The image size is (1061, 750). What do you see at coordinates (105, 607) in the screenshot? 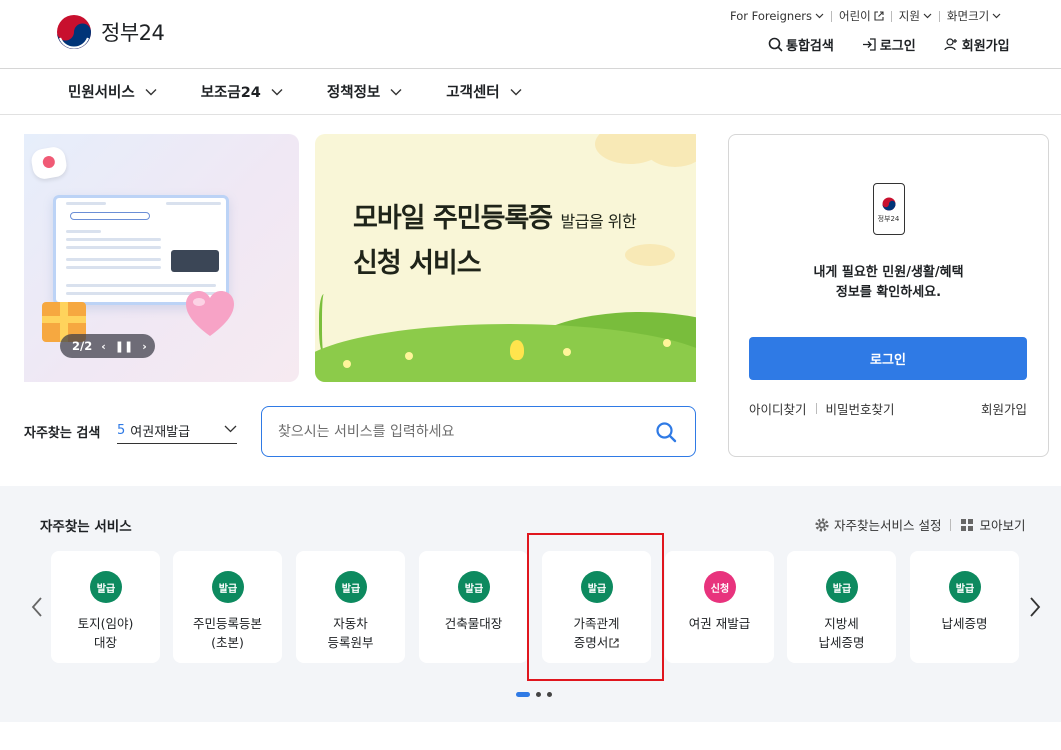
I see `service-card: 발급 토지(임야) 대장` at bounding box center [105, 607].